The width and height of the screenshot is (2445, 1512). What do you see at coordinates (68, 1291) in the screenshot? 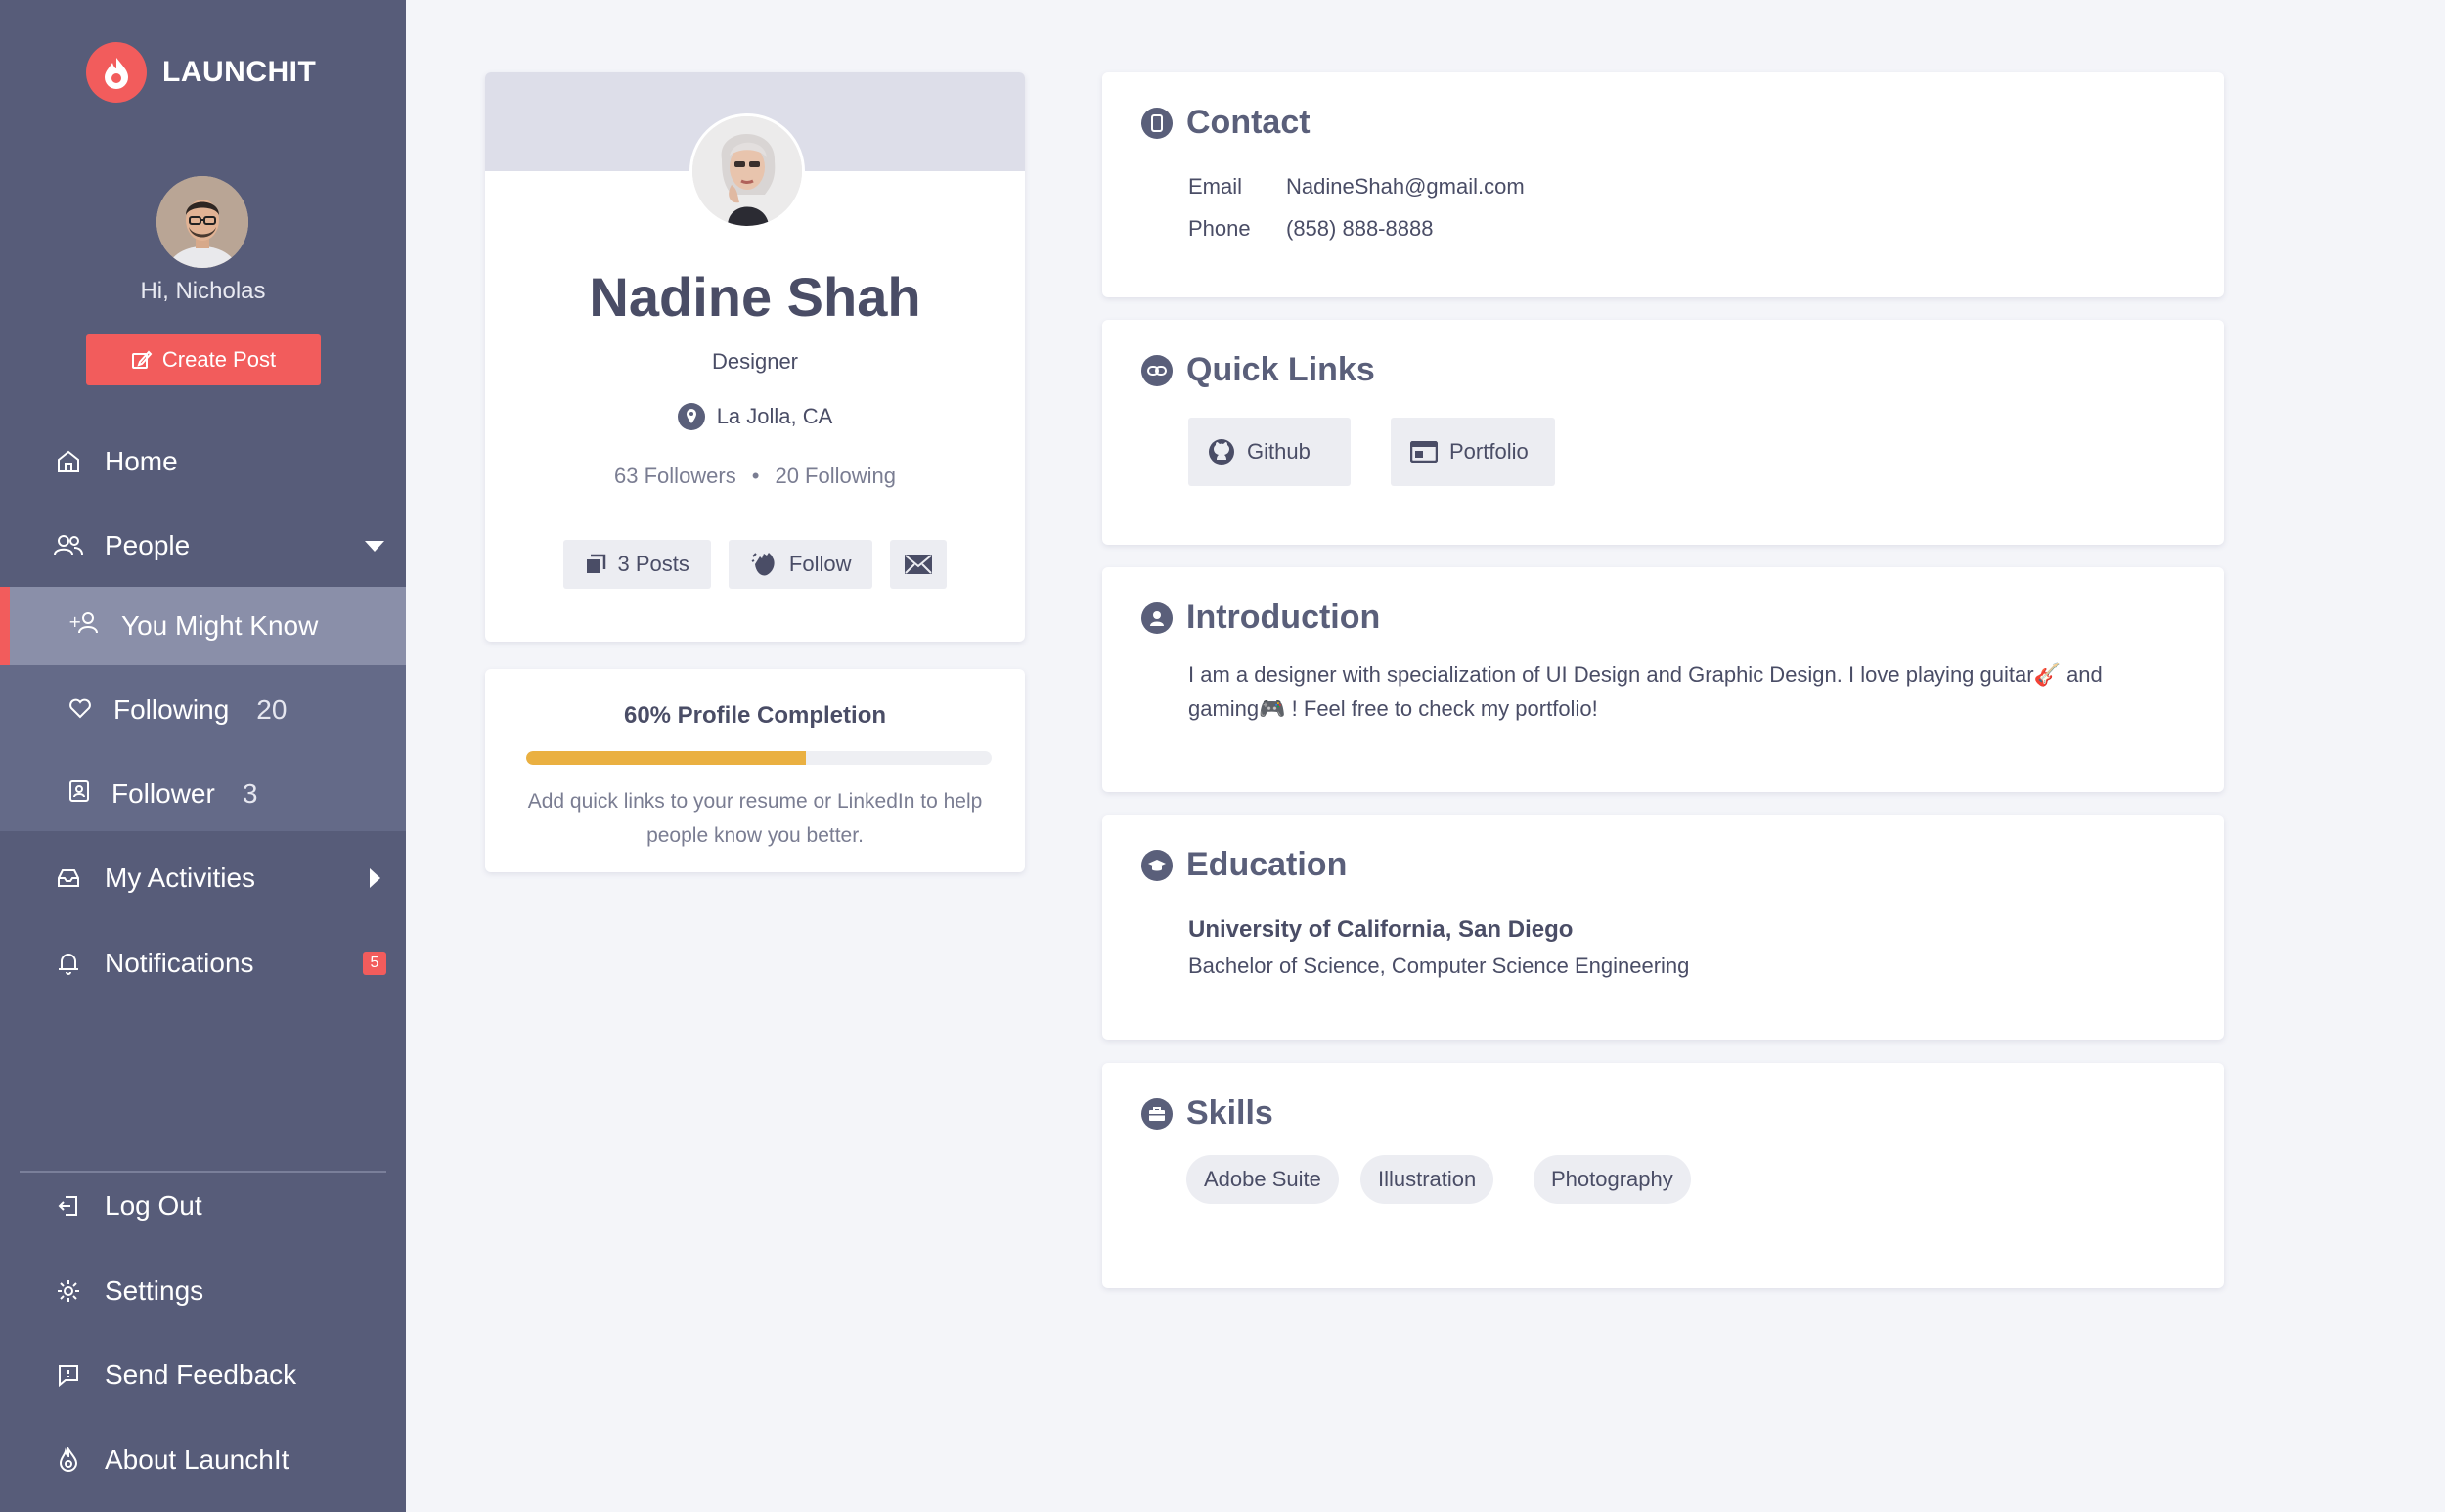
I see `gear-icon` at bounding box center [68, 1291].